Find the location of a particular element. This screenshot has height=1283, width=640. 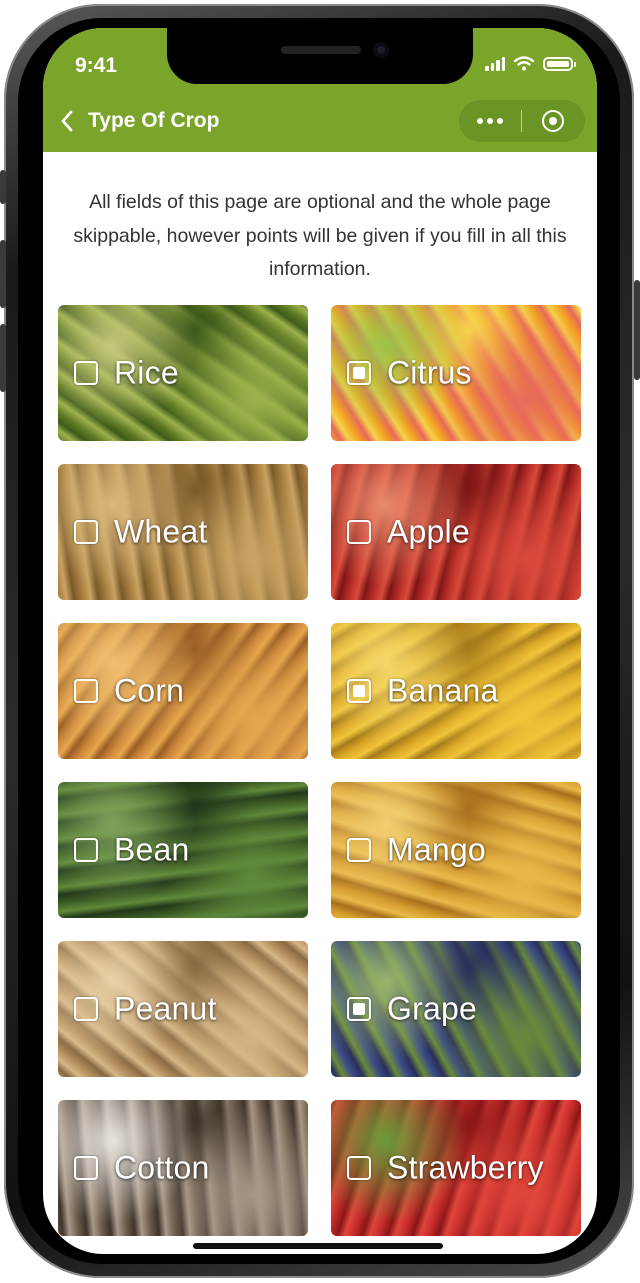

close-miniprogram-button is located at coordinates (553, 121).